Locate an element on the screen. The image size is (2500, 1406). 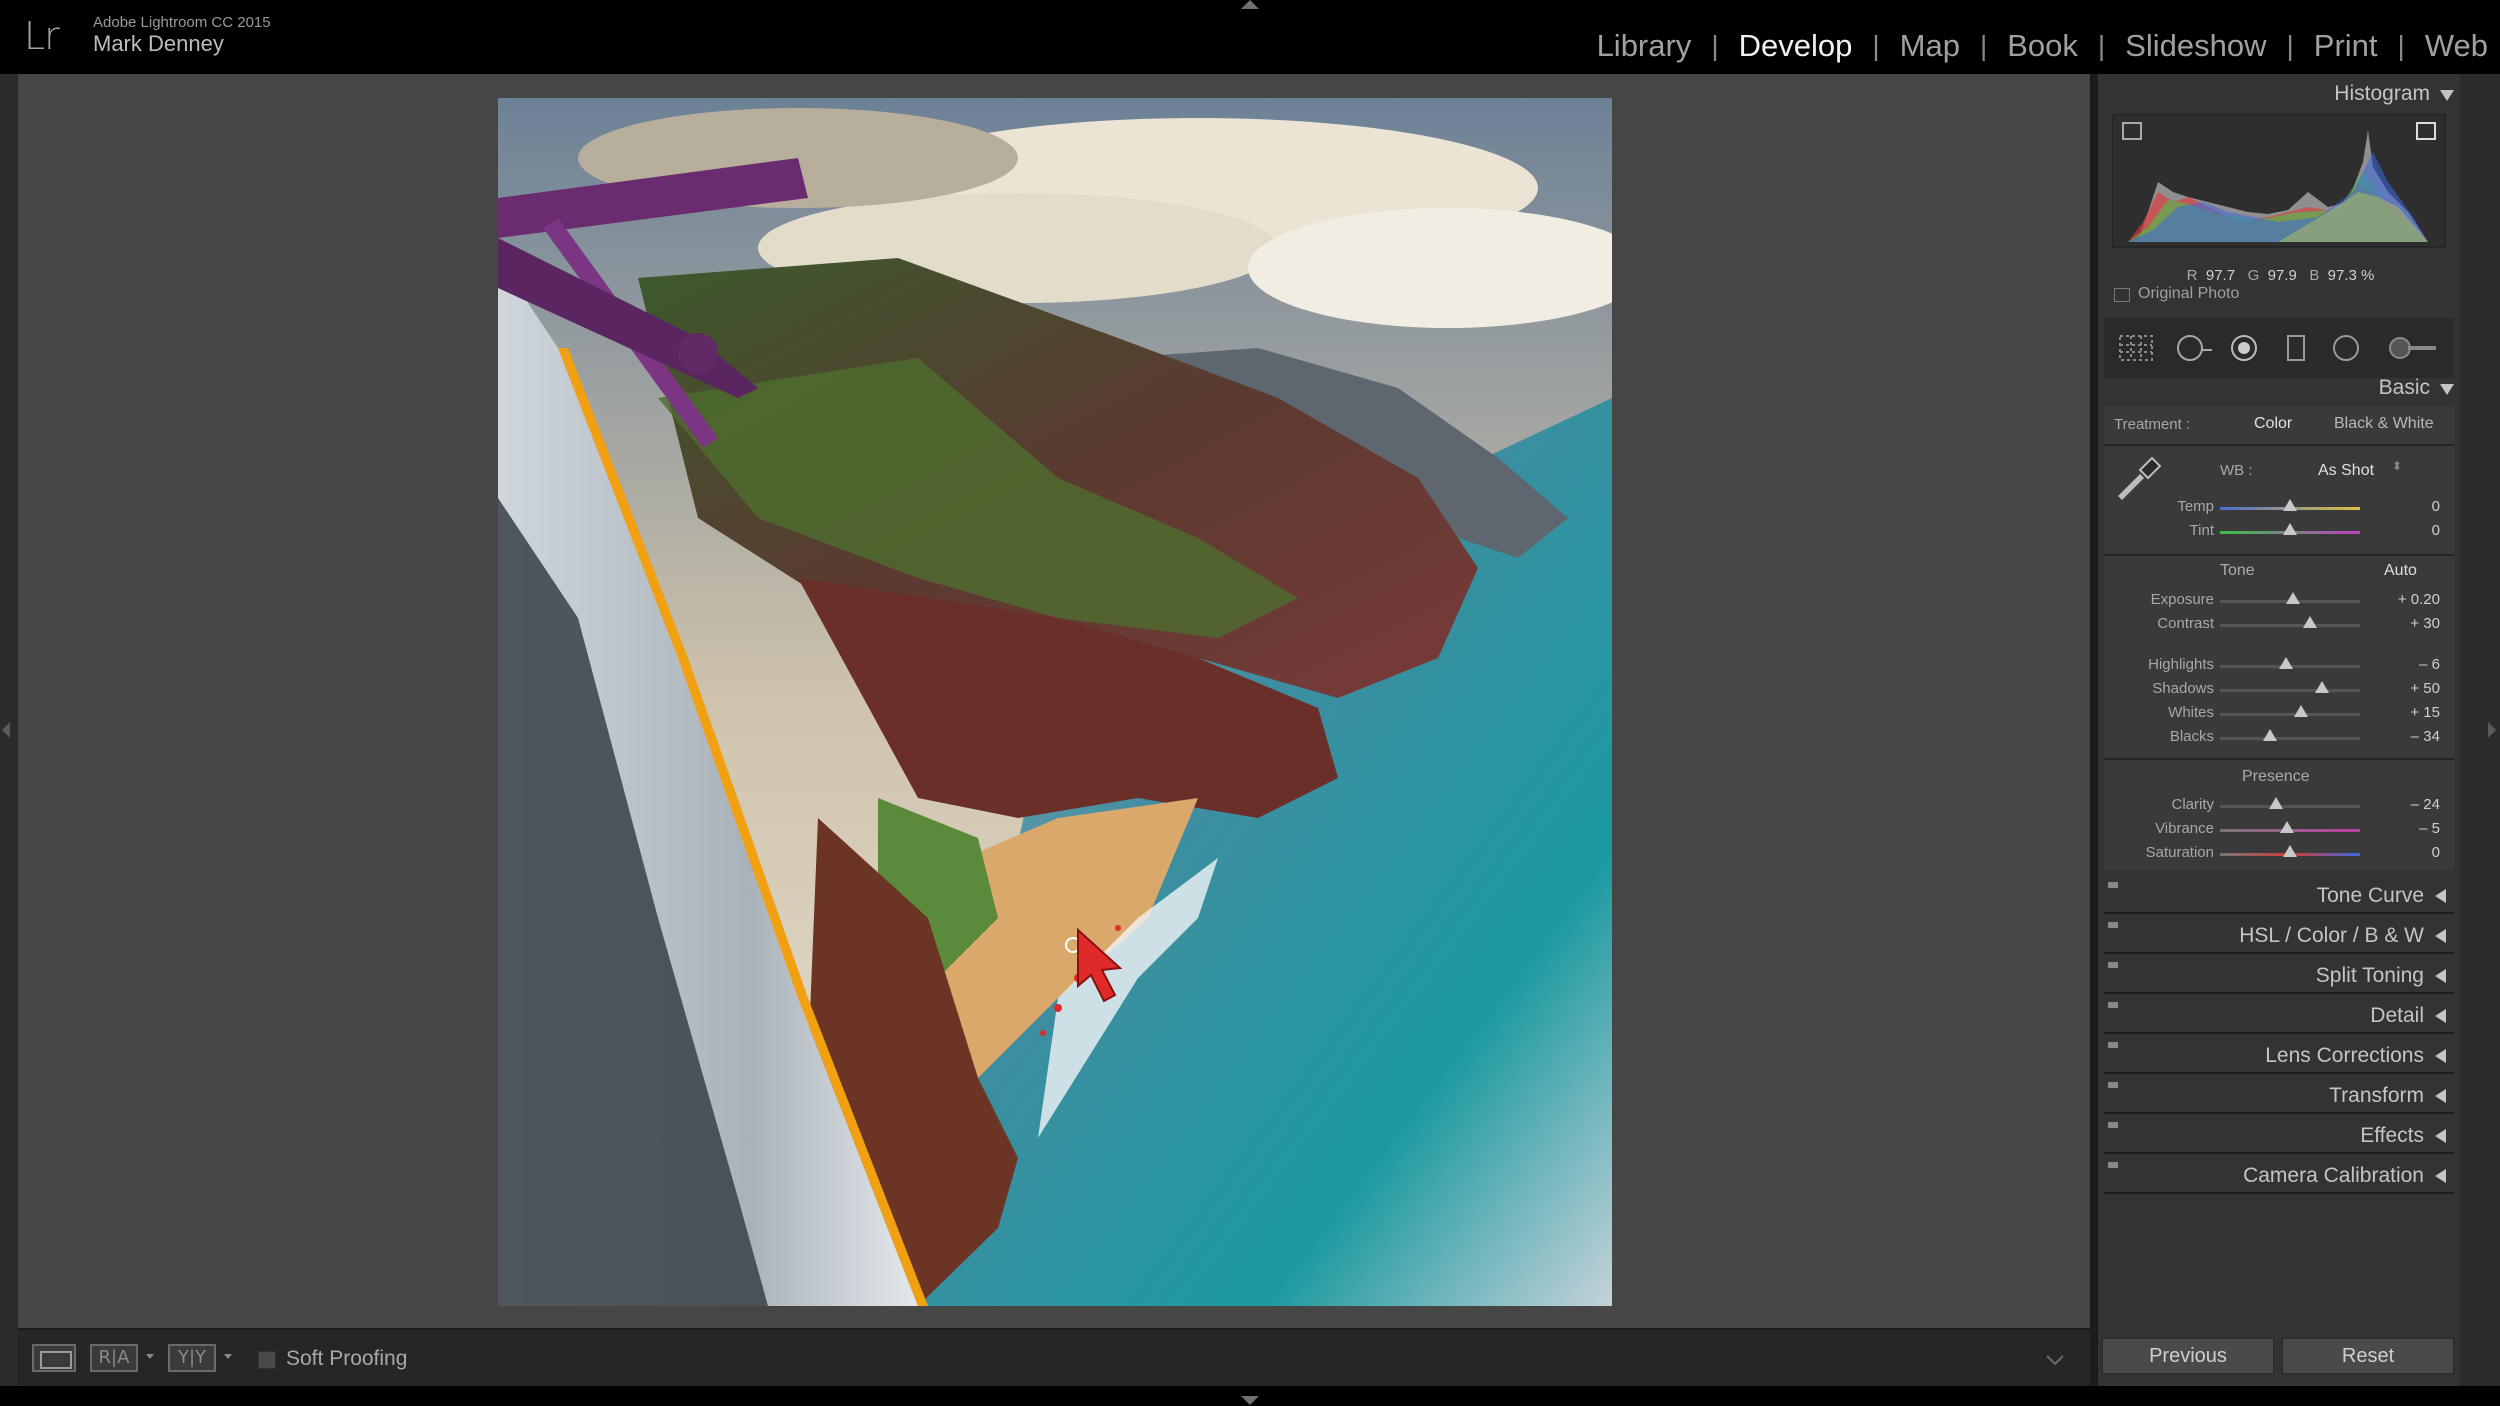
lens-corrections-panel-header: Lens Corrections is located at coordinates (2279, 1055).